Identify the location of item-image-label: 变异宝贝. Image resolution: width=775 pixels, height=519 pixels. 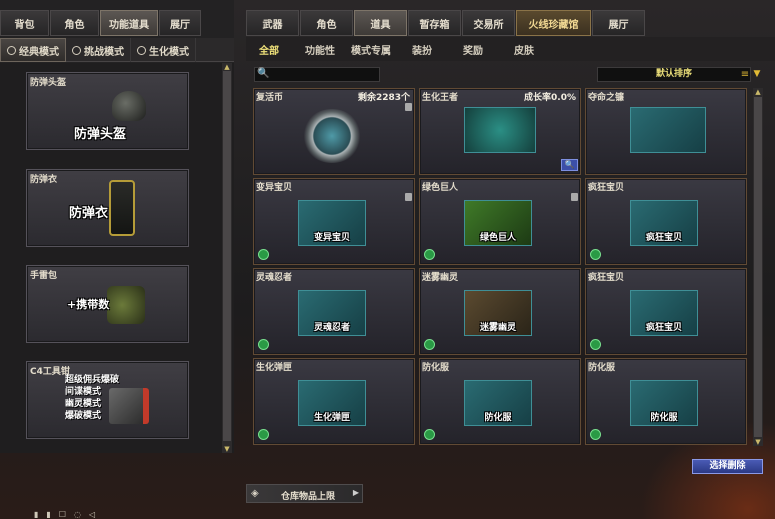
(331, 238).